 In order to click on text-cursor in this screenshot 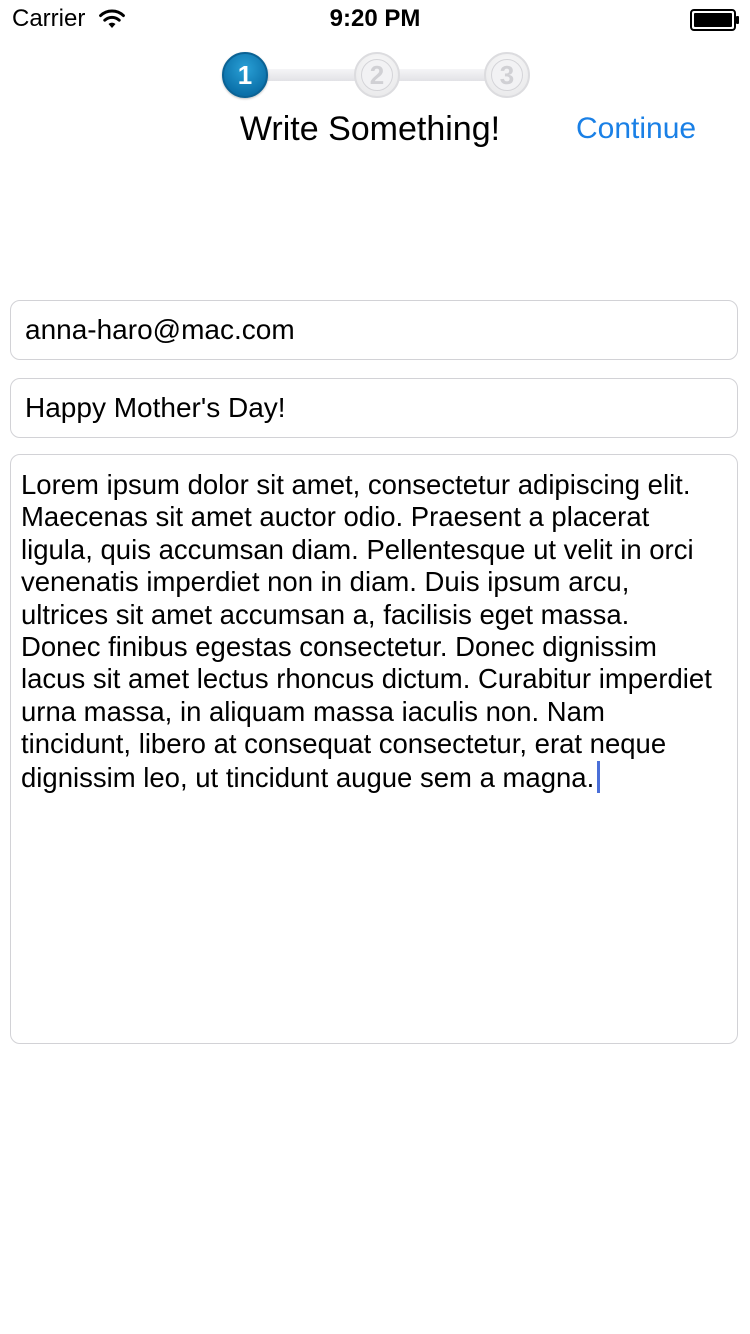, I will do `click(599, 776)`.